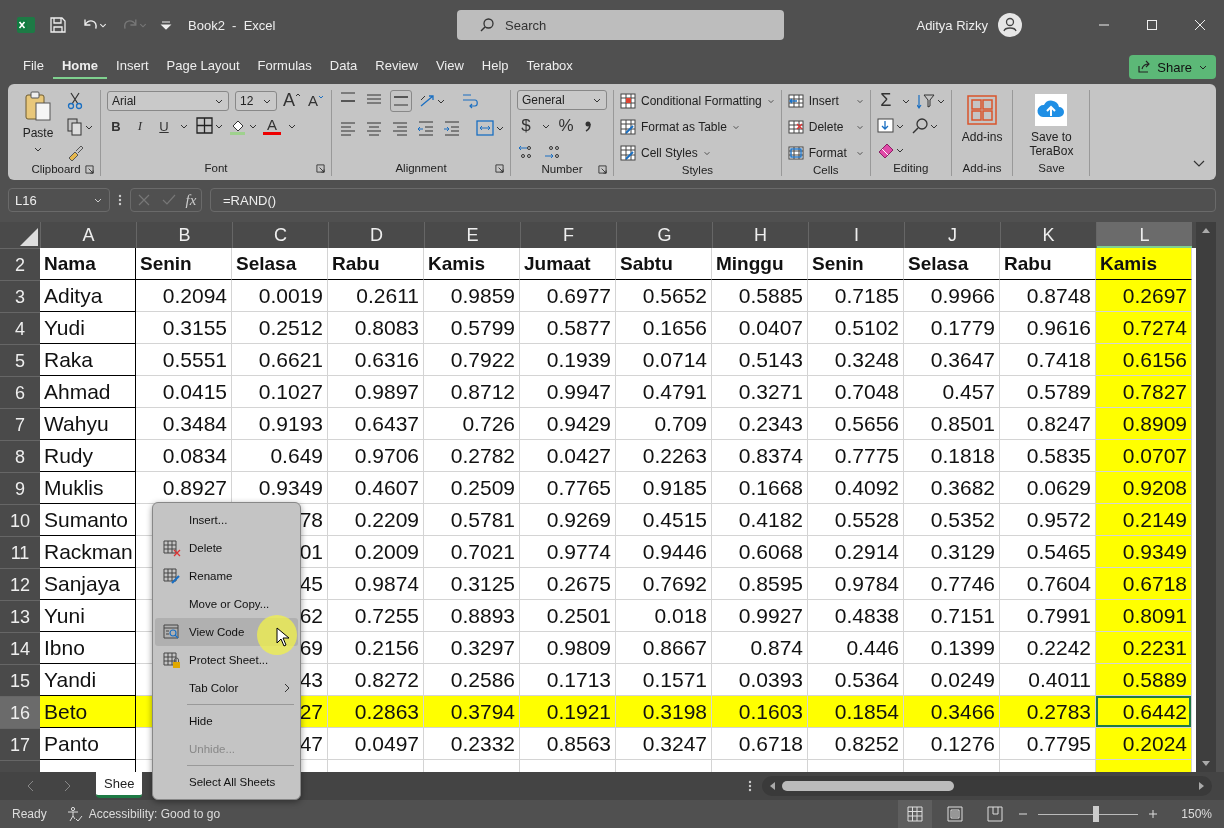 The image size is (1224, 828). Describe the element at coordinates (1206, 497) in the screenshot. I see `vertical-scrollbar` at that location.